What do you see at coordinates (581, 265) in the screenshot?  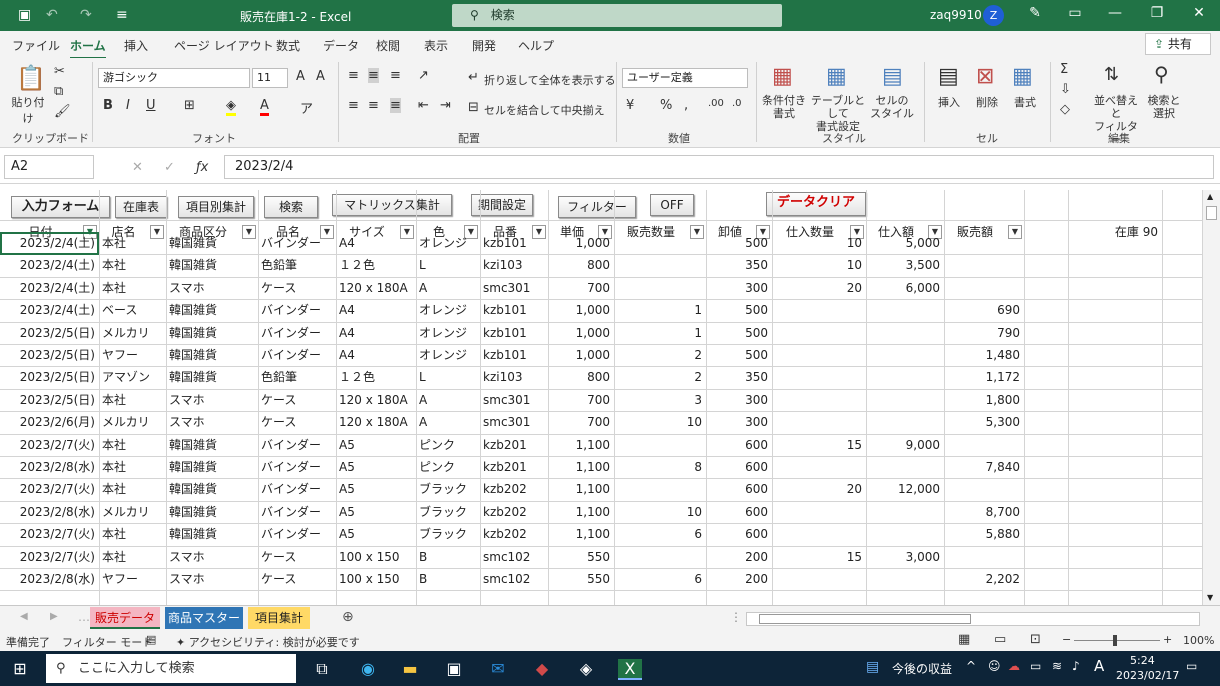 I see `table-cell: 800` at bounding box center [581, 265].